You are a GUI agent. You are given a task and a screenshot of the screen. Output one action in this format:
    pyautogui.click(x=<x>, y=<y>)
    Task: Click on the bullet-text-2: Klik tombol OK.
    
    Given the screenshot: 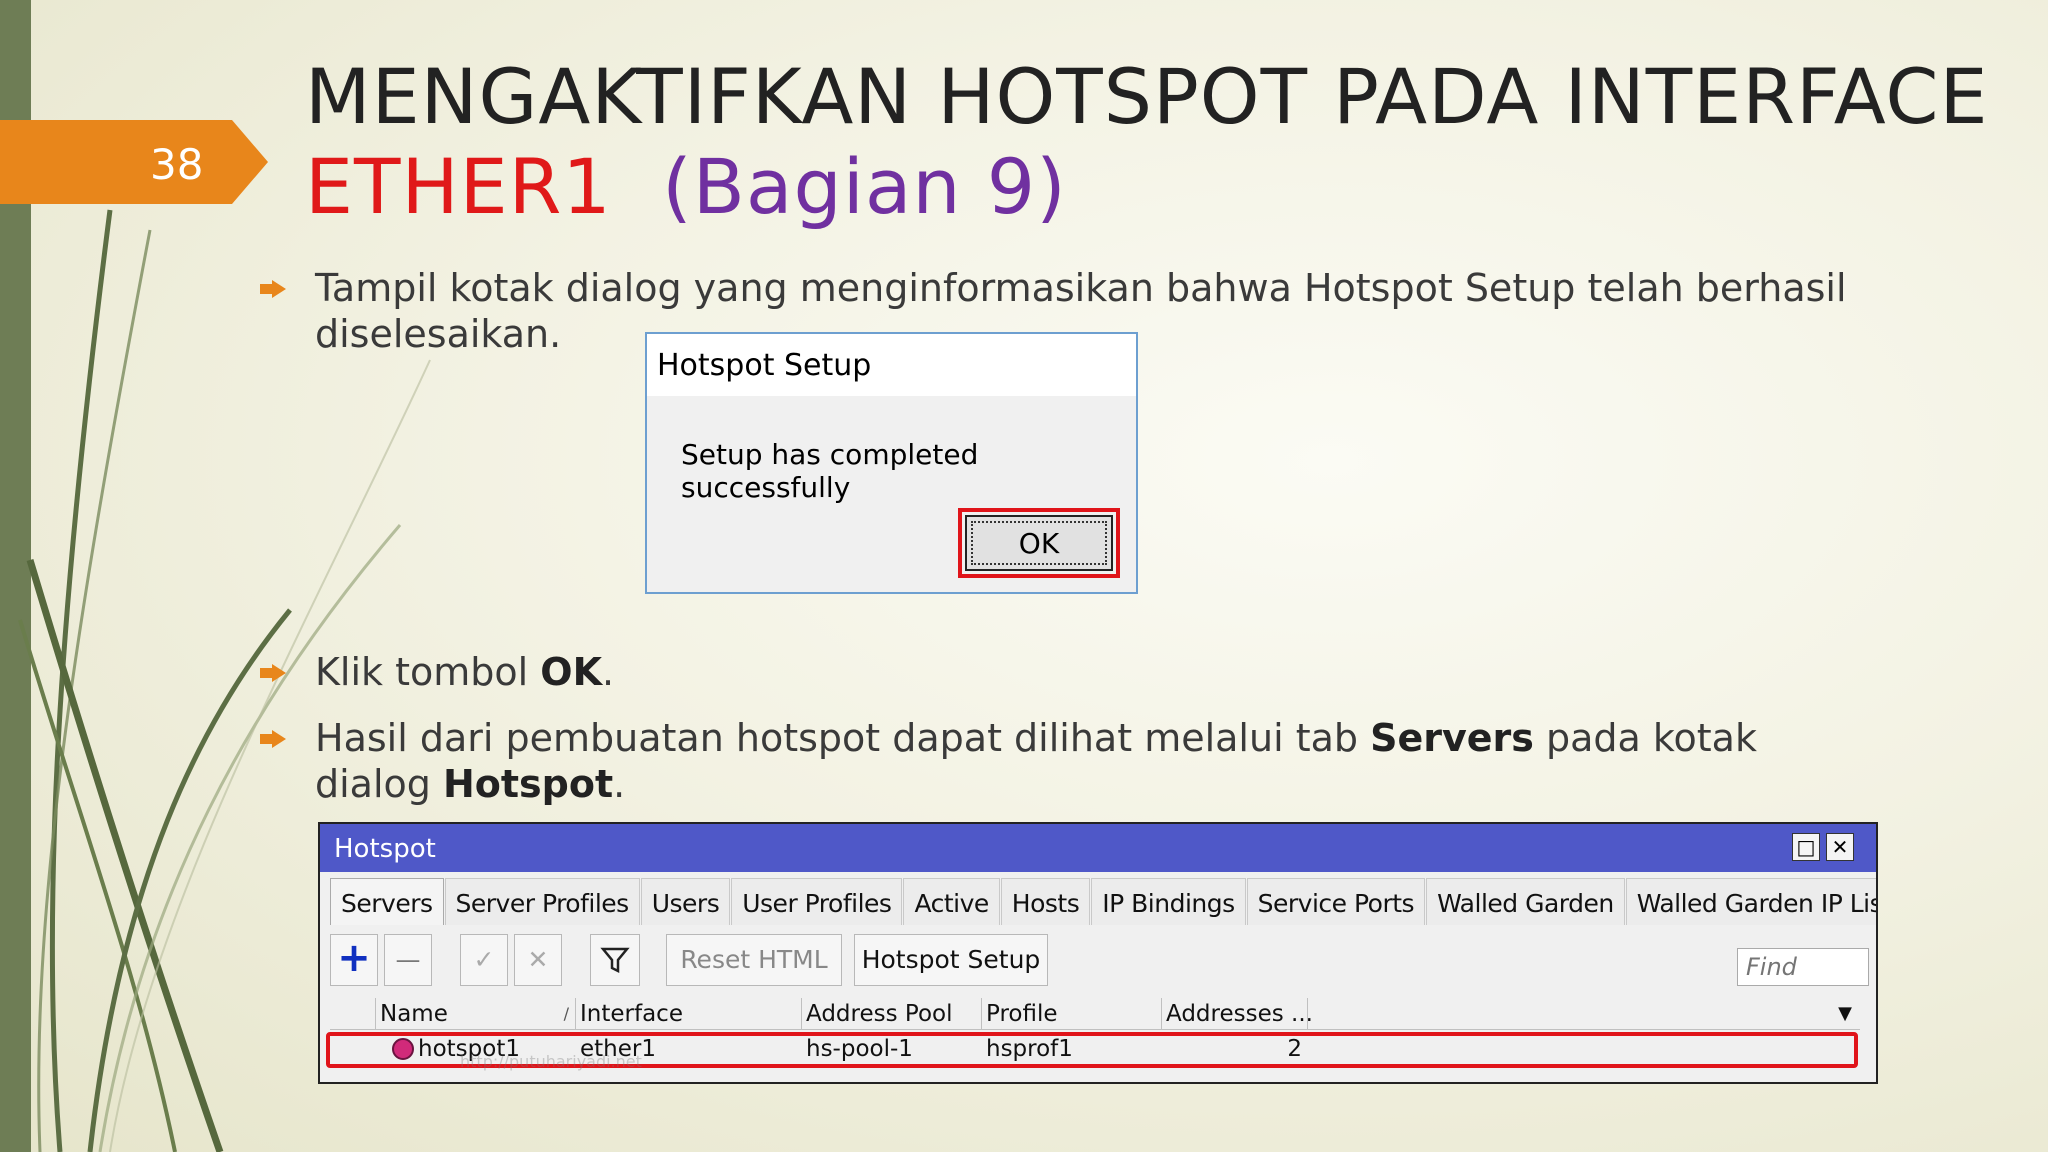 What is the action you would take?
    pyautogui.click(x=1095, y=672)
    